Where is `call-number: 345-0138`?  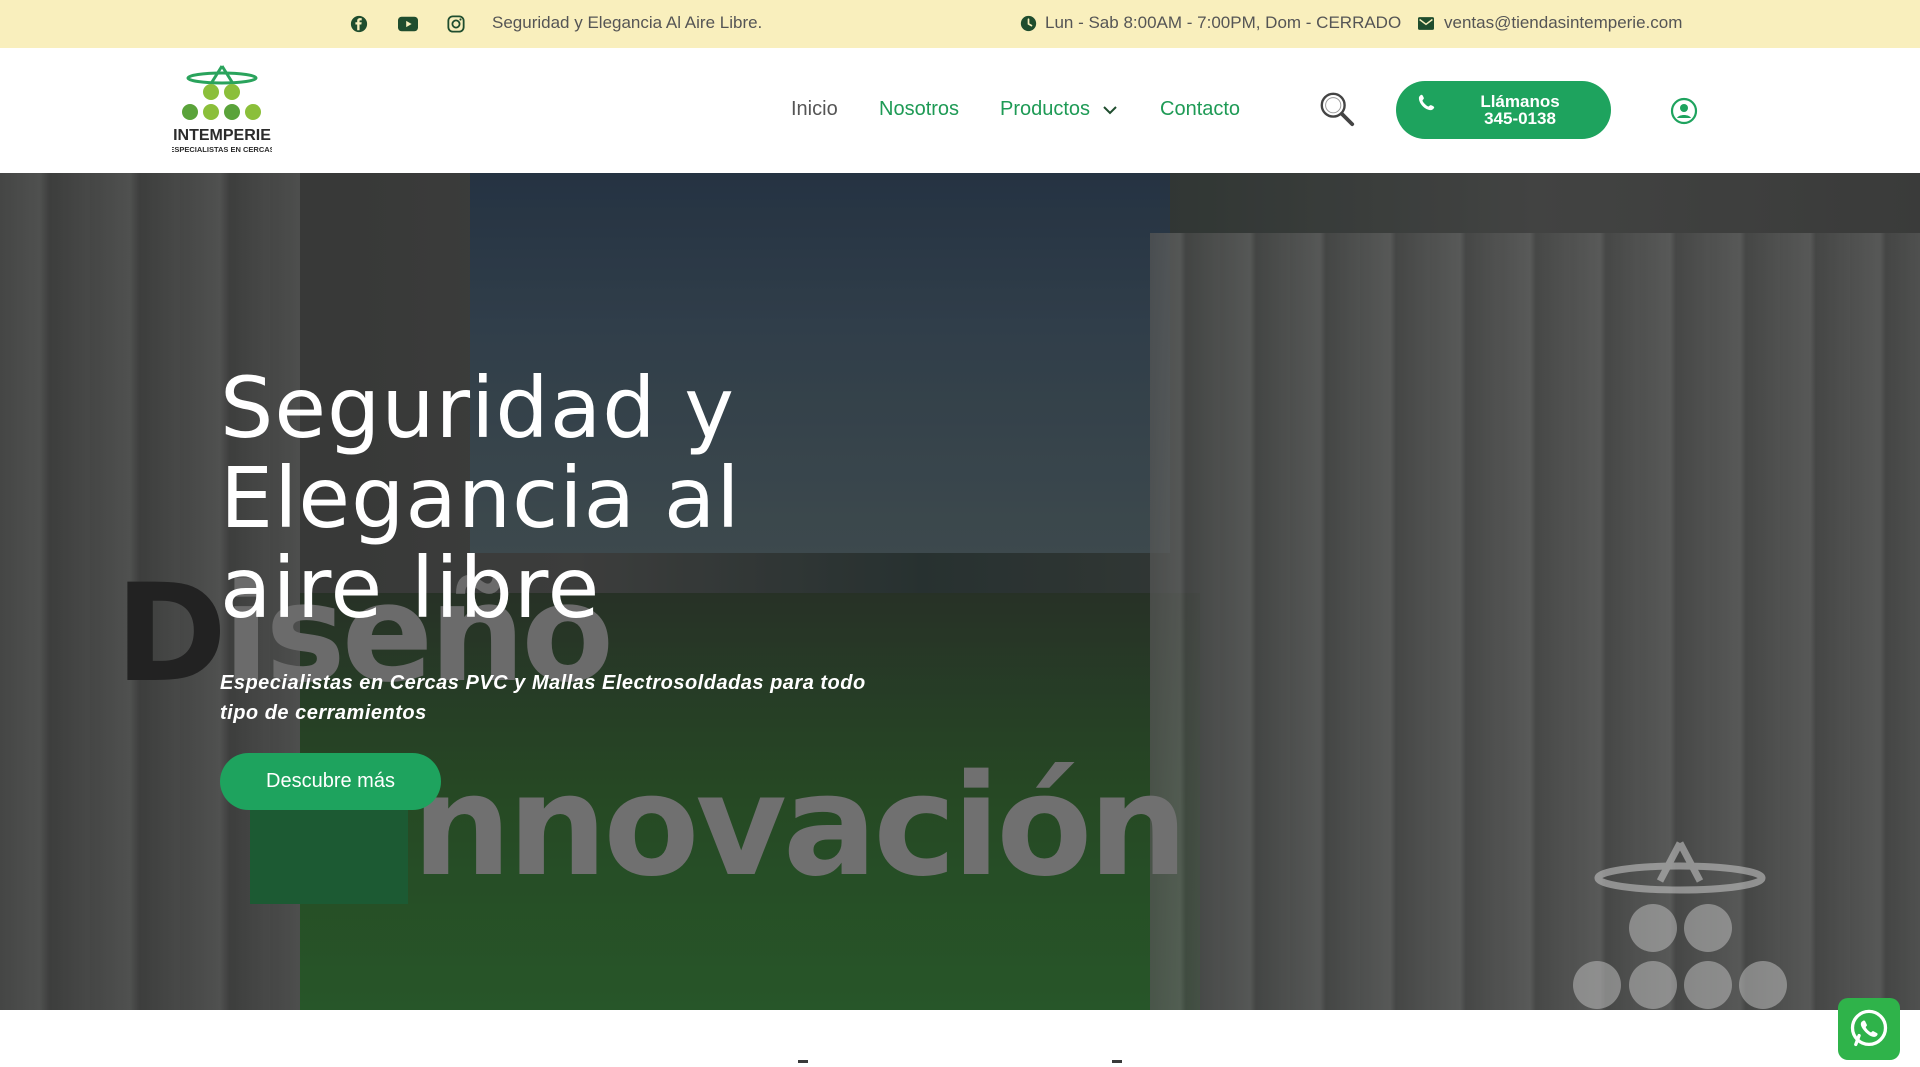 call-number: 345-0138 is located at coordinates (1520, 118).